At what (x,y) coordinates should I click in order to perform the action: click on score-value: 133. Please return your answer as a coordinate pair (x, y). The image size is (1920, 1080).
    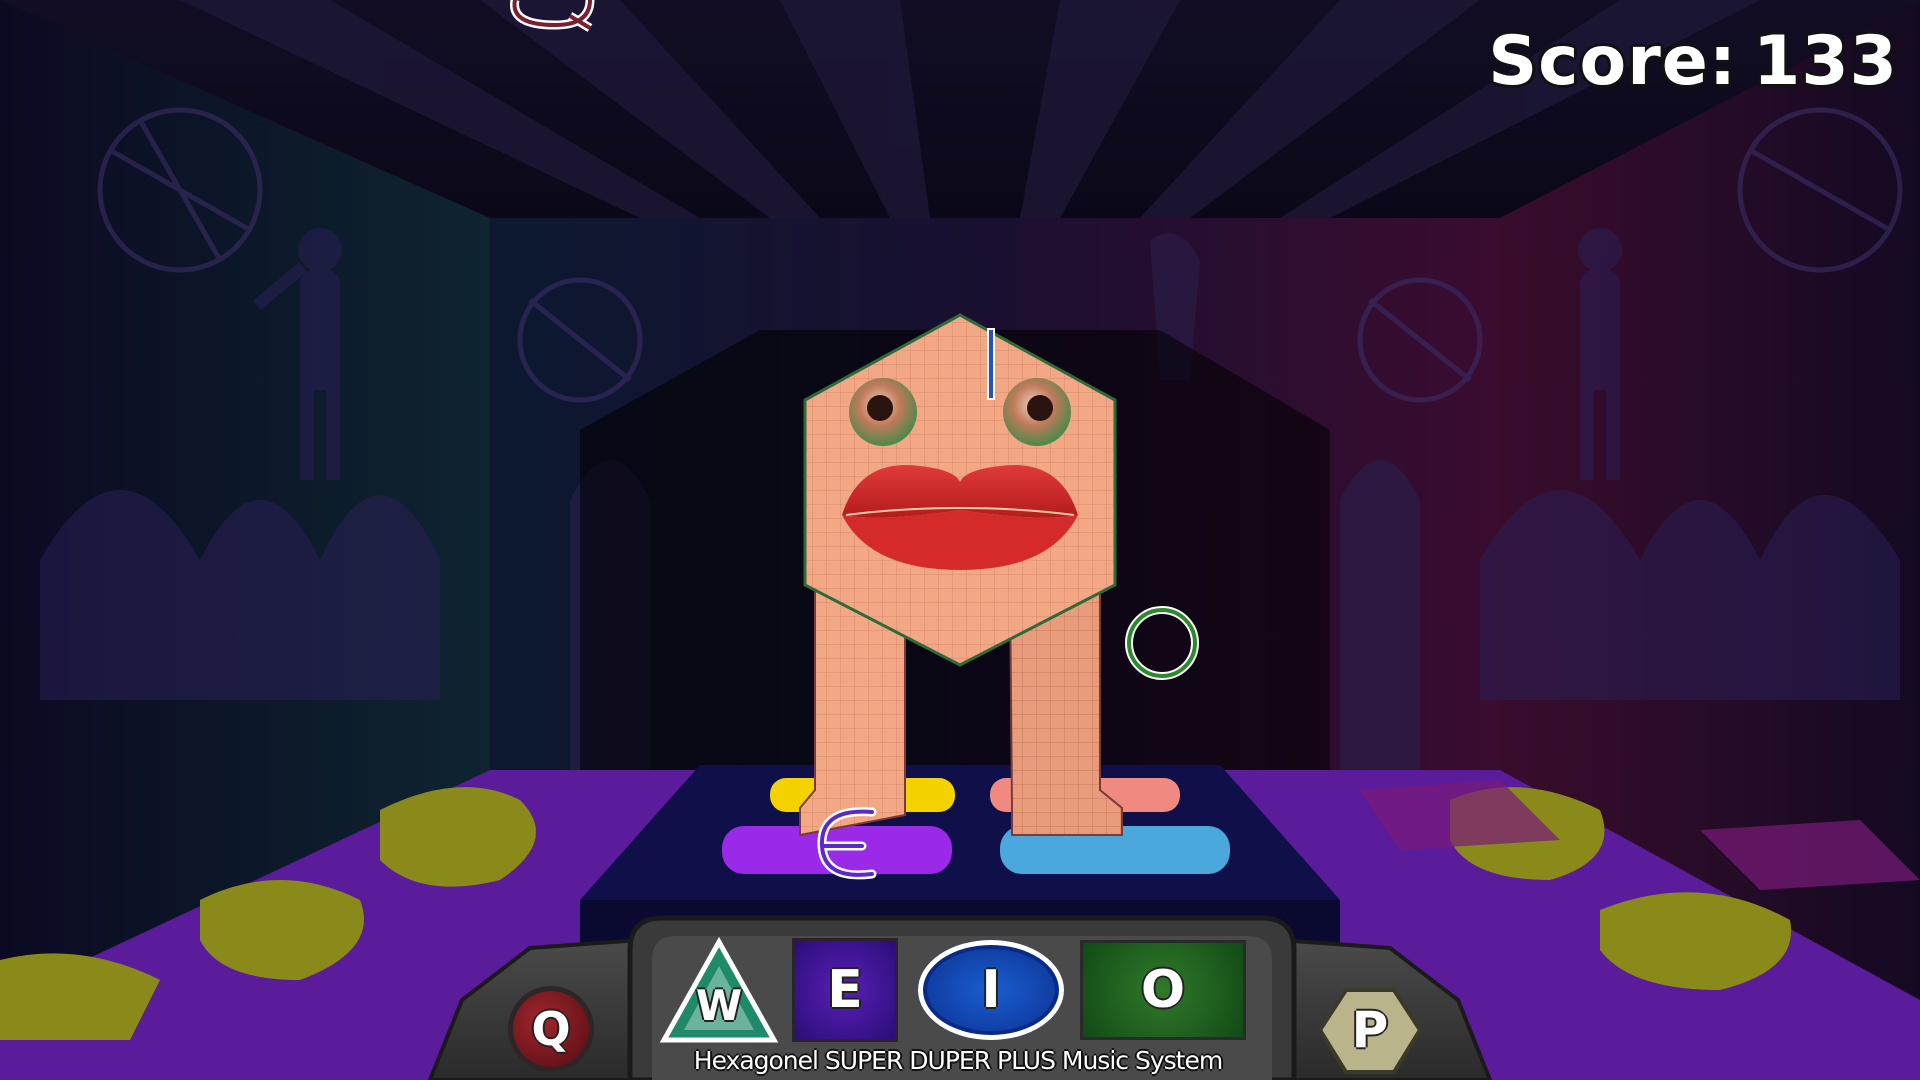
    Looking at the image, I should click on (1825, 61).